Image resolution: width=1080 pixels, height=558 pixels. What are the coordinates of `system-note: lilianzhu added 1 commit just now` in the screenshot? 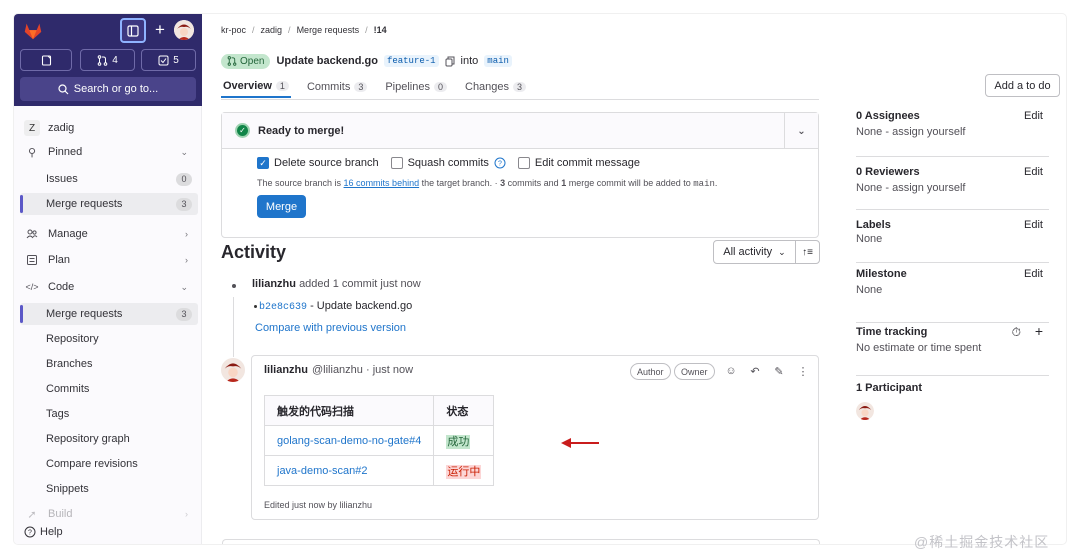 It's located at (336, 284).